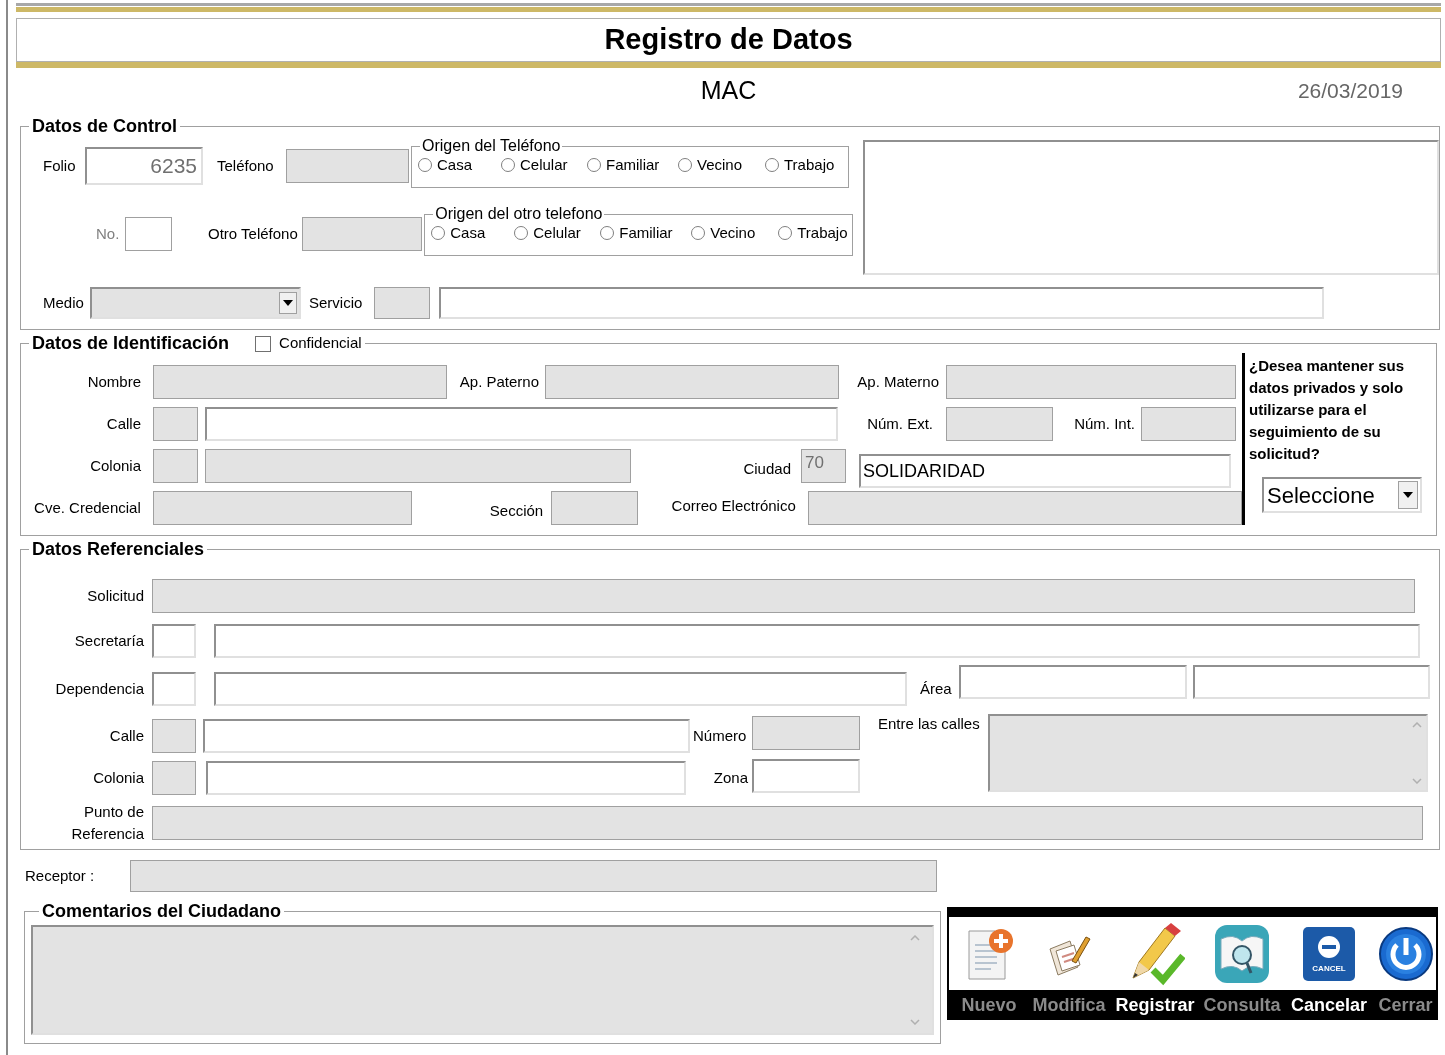 This screenshot has height=1055, width=1445. I want to click on notes-box, so click(1151, 207).